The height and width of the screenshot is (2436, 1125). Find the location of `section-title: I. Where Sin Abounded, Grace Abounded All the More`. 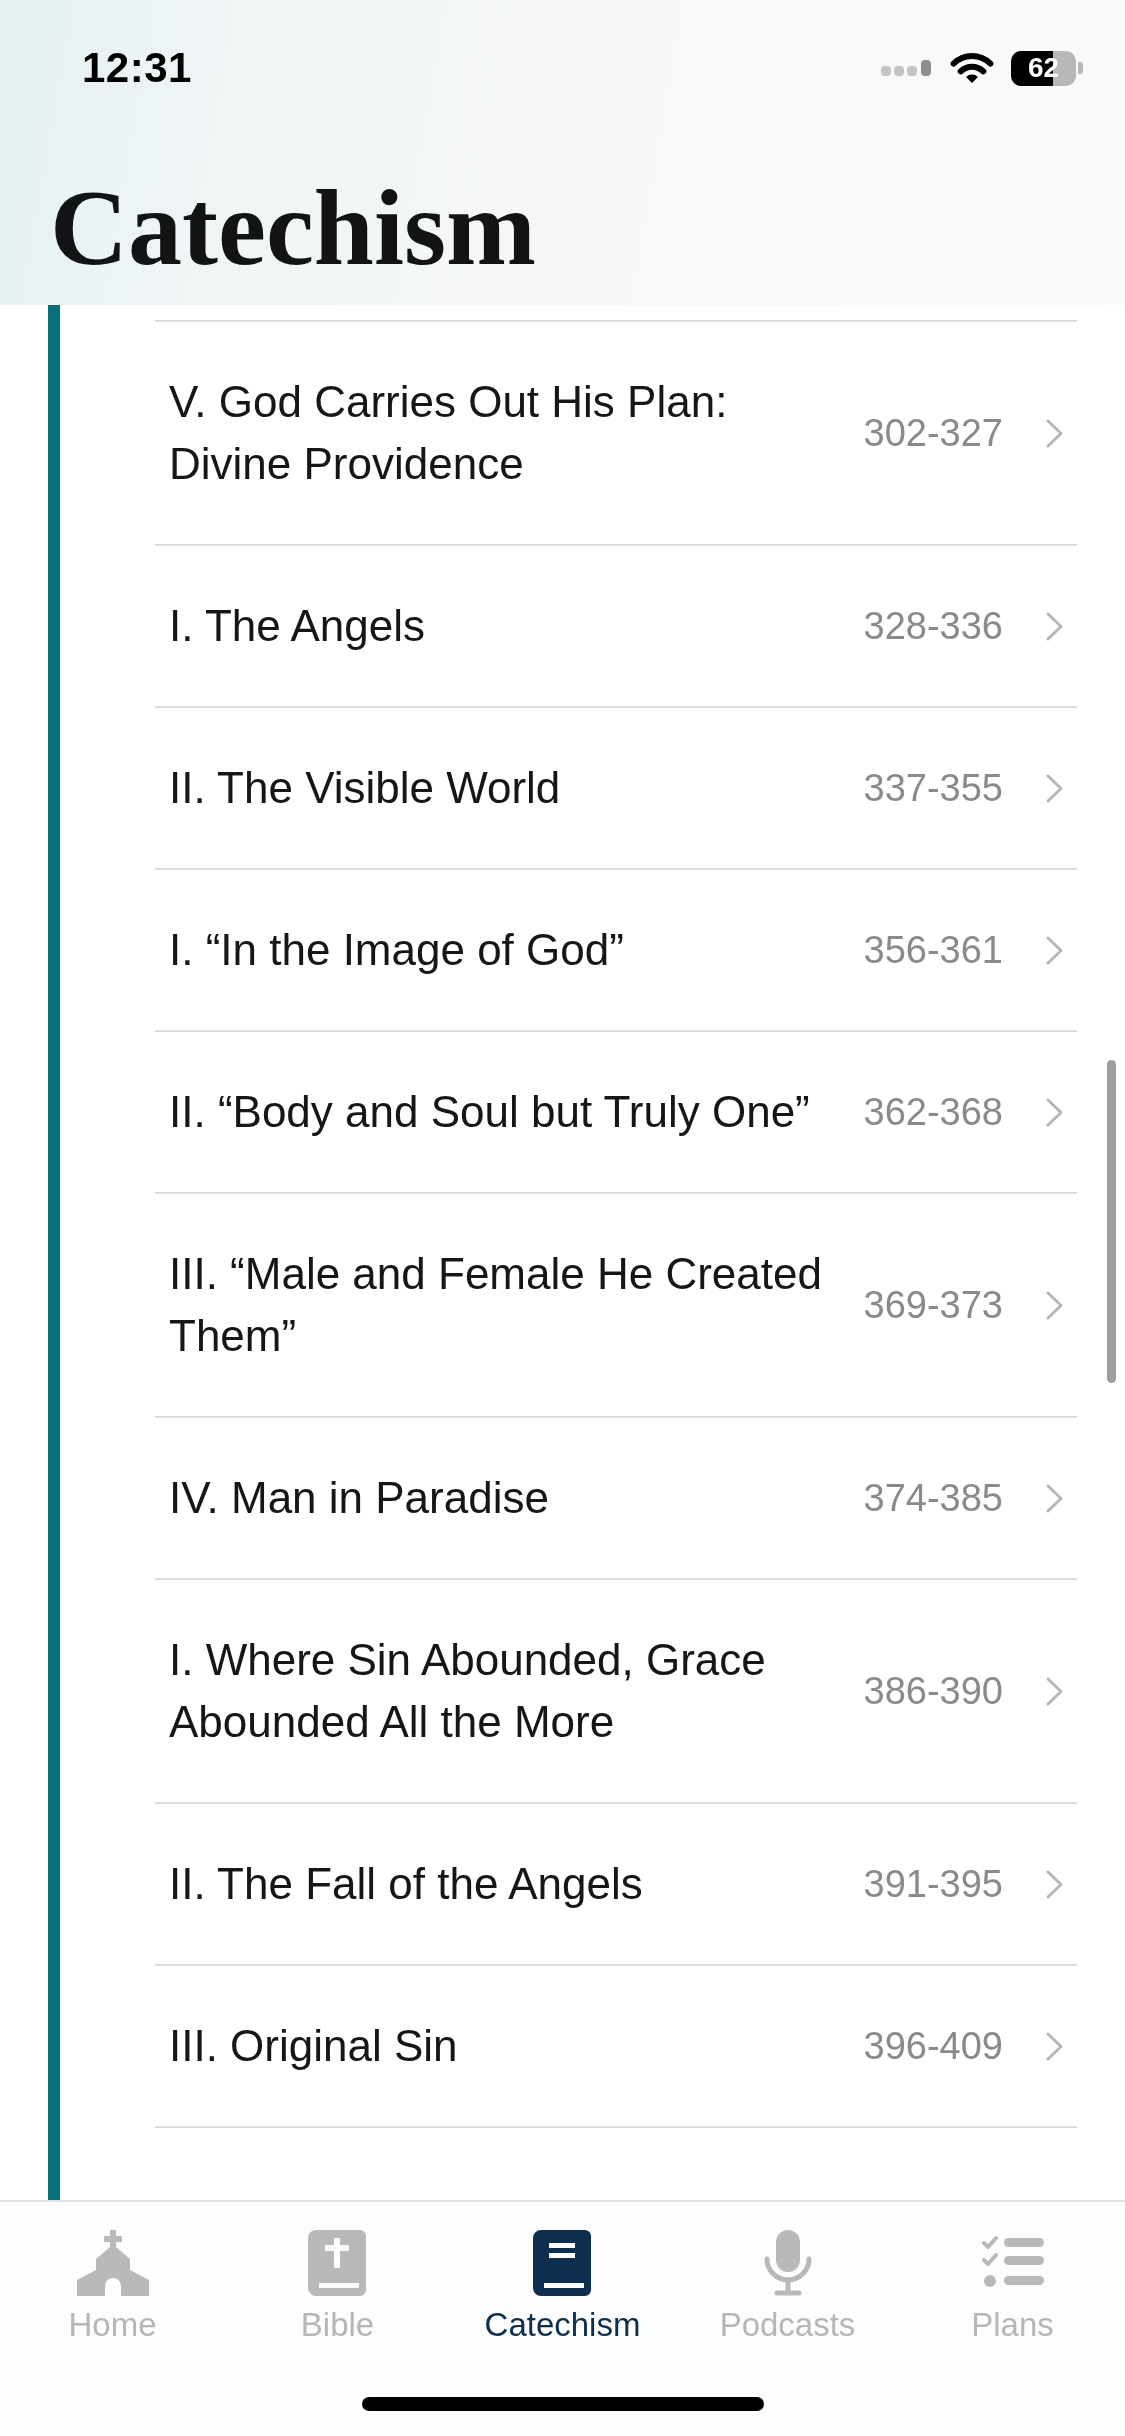

section-title: I. Where Sin Abounded, Grace Abounded All the More is located at coordinates (506, 1691).